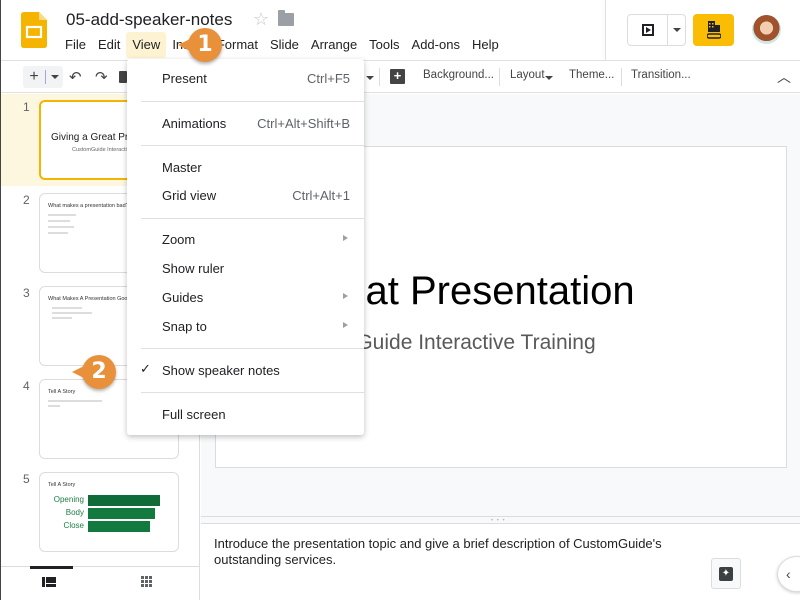 The width and height of the screenshot is (800, 600). I want to click on menu-item-guides: Guides, so click(245, 297).